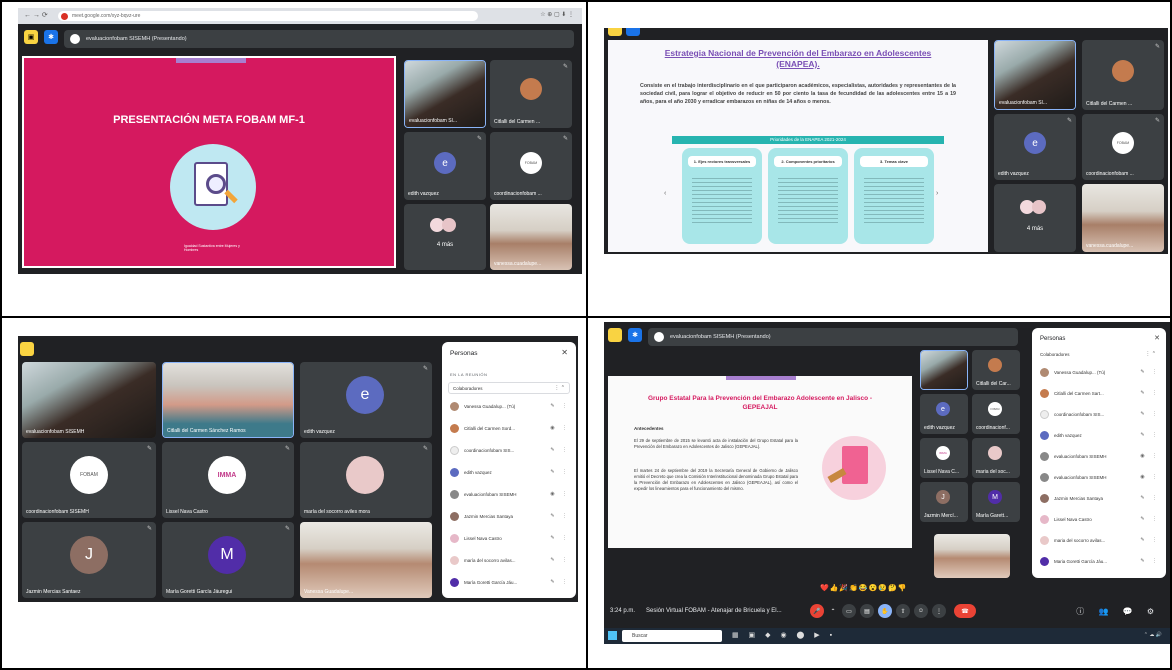 This screenshot has height=670, width=1172. Describe the element at coordinates (1100, 393) in the screenshot. I see `person-row: Citlalli del Carmen Sart... ✎ ⋮` at that location.